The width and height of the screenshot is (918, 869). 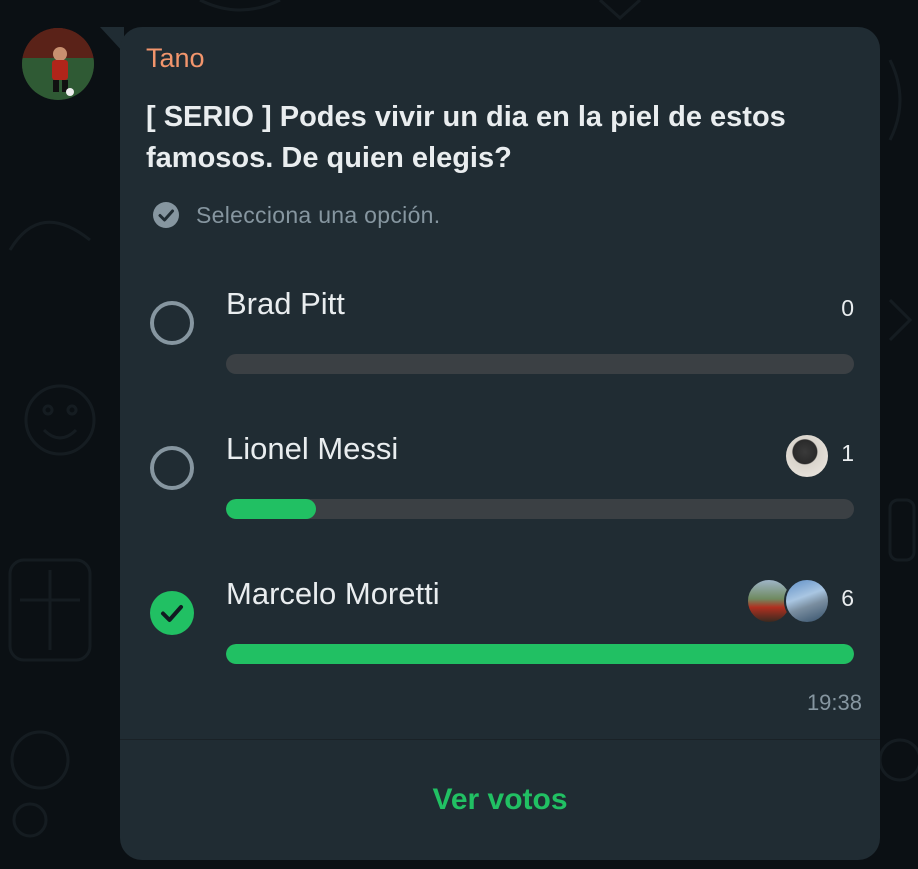 What do you see at coordinates (500, 800) in the screenshot?
I see `view-votes-button: Ver votos` at bounding box center [500, 800].